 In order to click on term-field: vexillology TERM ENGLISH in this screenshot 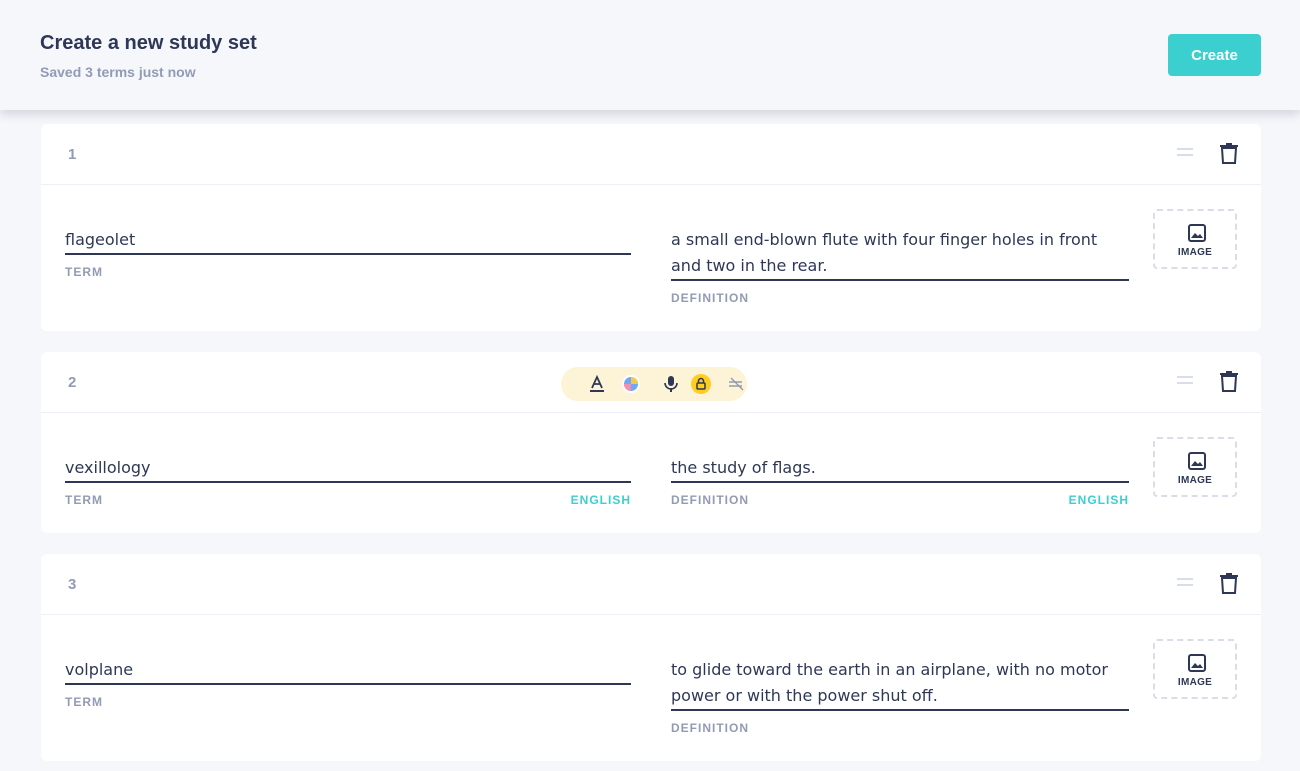, I will do `click(348, 481)`.